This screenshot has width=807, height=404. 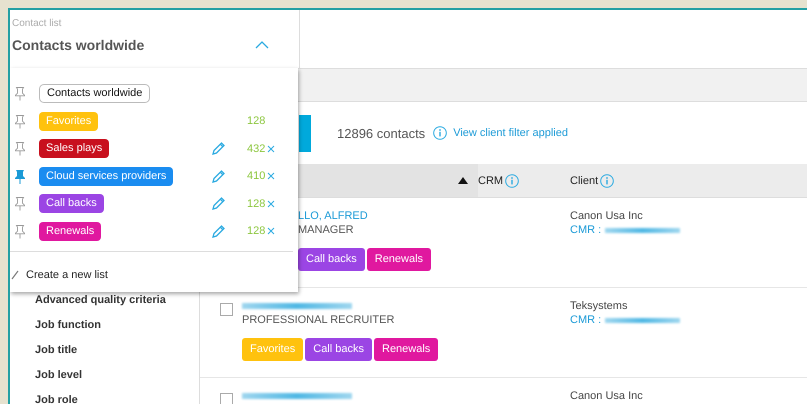 I want to click on job-title: MANAGER, so click(x=326, y=230).